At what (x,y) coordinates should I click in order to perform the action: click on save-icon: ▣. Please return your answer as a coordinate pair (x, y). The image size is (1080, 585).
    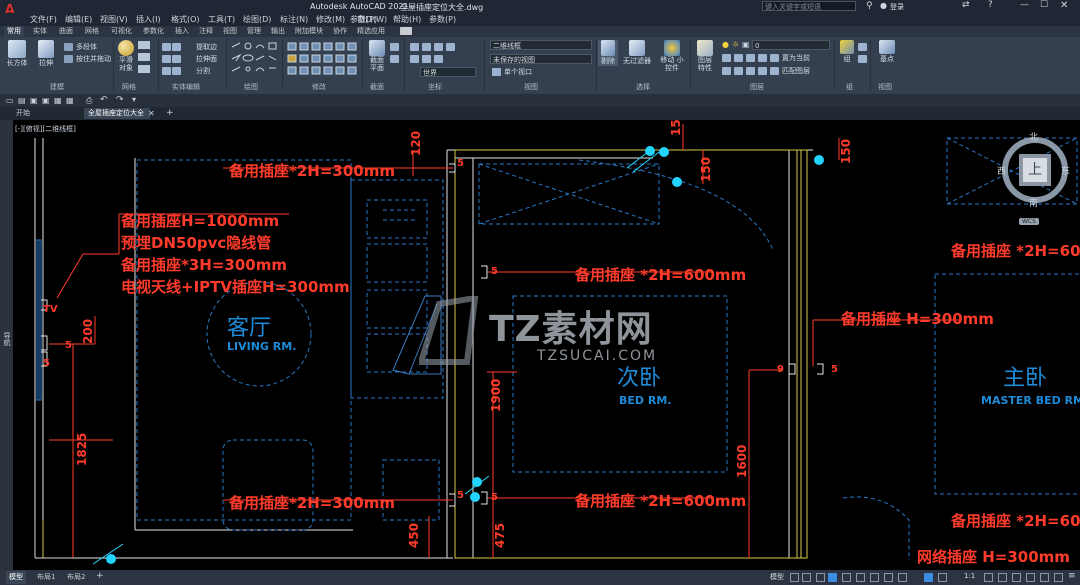
    Looking at the image, I should click on (34, 100).